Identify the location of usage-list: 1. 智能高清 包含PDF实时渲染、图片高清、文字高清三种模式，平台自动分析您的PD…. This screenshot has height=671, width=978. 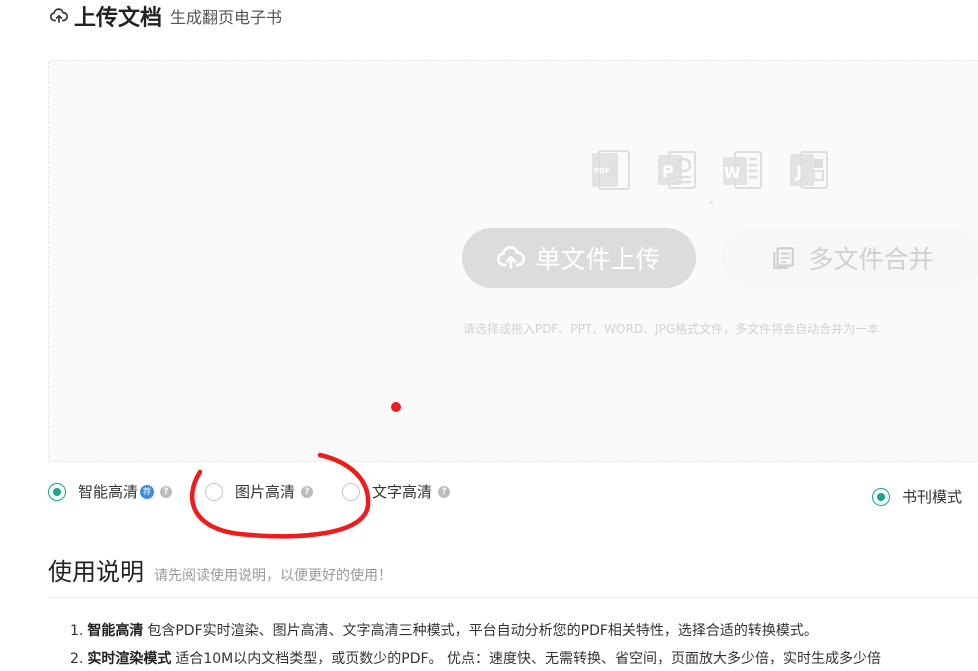
(524, 646).